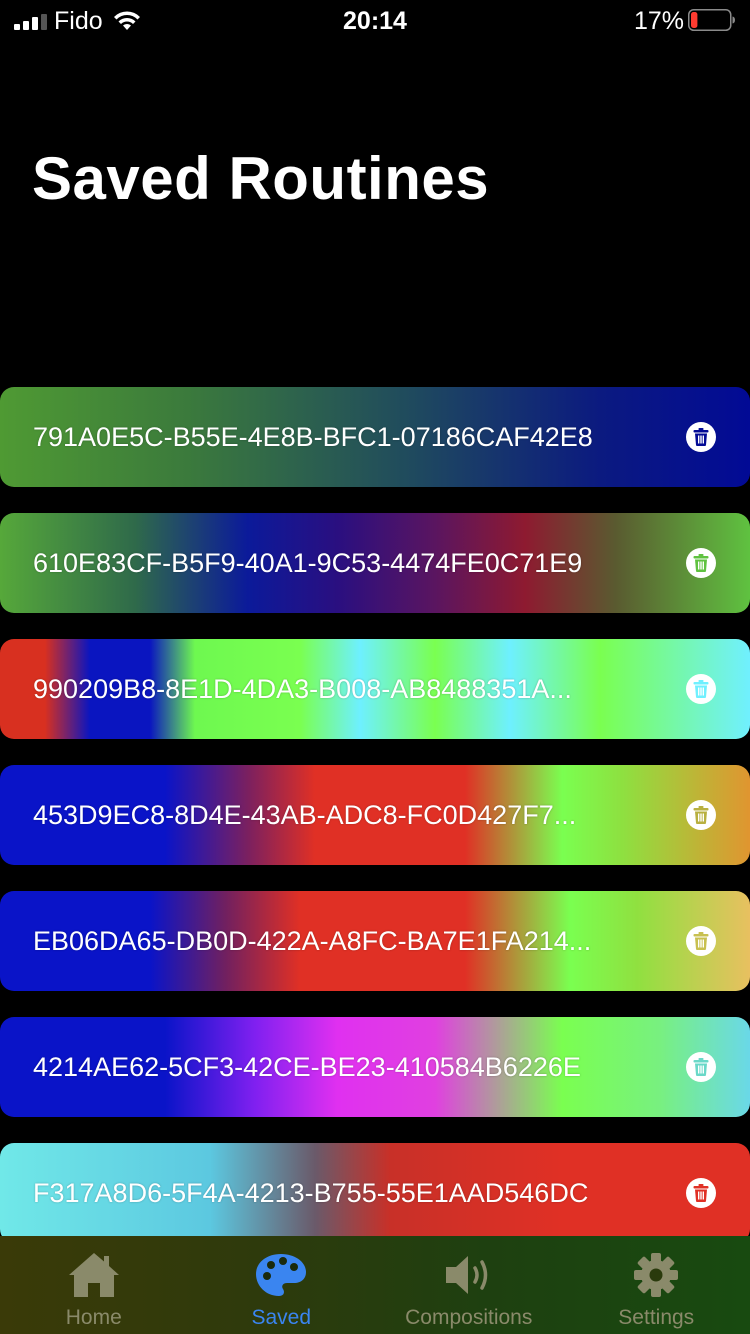 Image resolution: width=750 pixels, height=1334 pixels. I want to click on tab-settings: Settings, so click(656, 1285).